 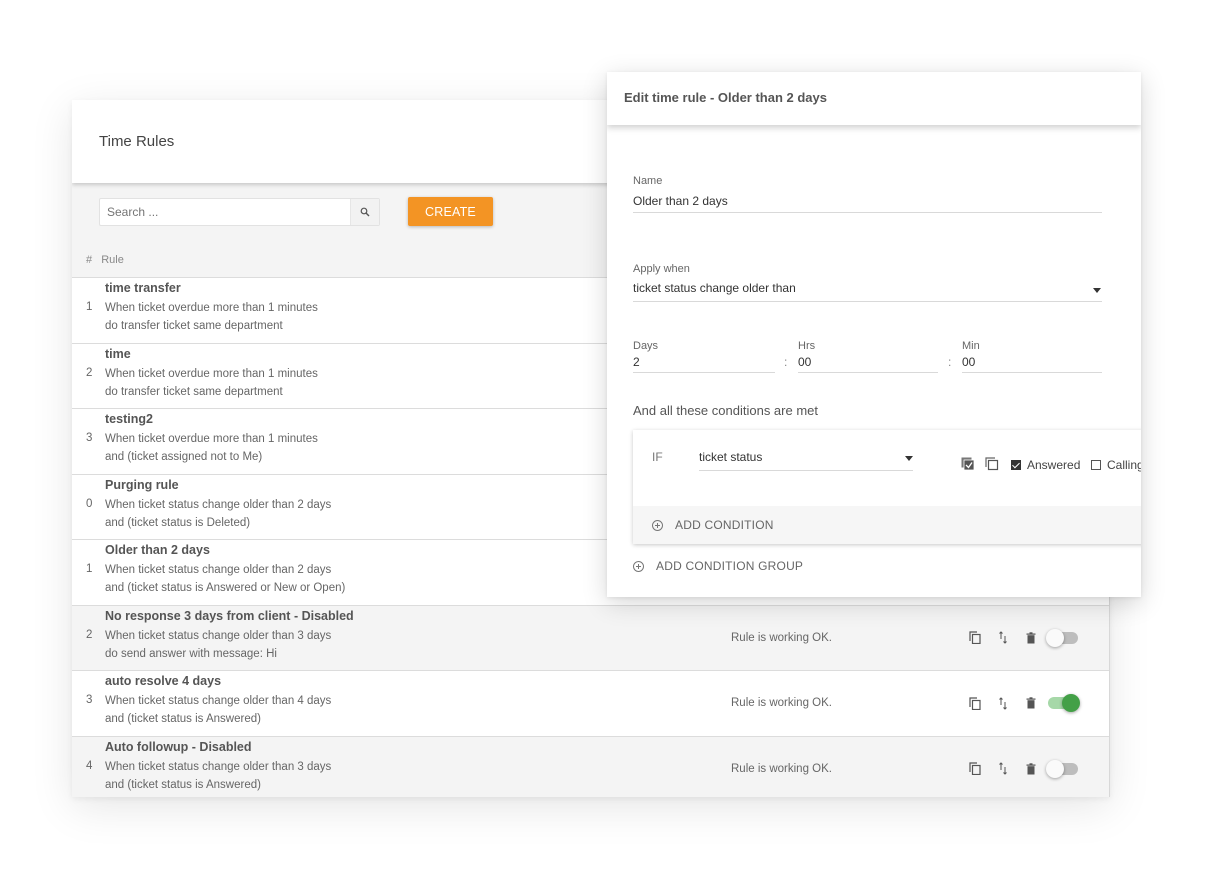 I want to click on checkbox-answered, so click(x=1016, y=465).